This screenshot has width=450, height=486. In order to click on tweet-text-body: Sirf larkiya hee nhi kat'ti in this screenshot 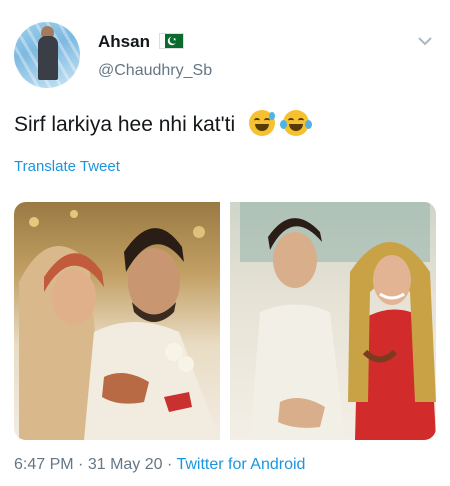, I will do `click(125, 124)`.